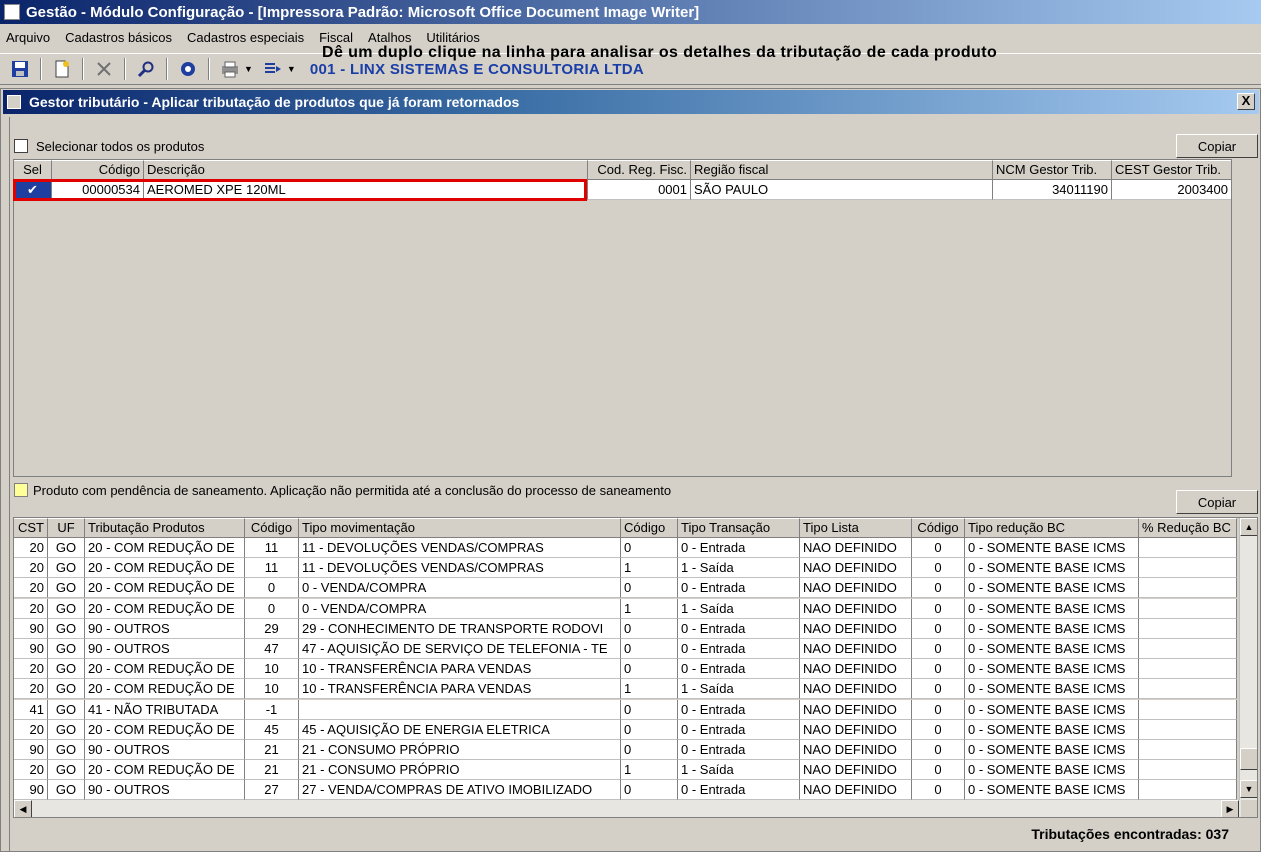  I want to click on table-cell: 10 - TRANSFERÊNCIA PARA VENDAS, so click(460, 689).